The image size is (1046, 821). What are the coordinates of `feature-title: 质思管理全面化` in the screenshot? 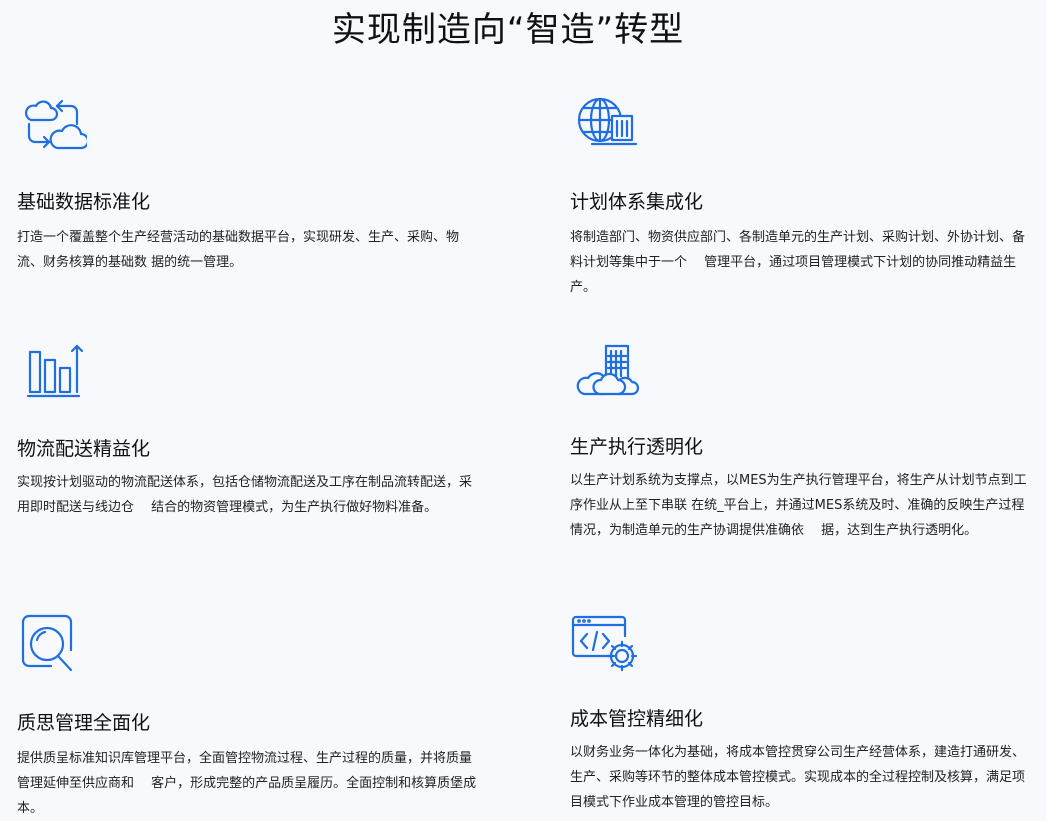 It's located at (84, 723).